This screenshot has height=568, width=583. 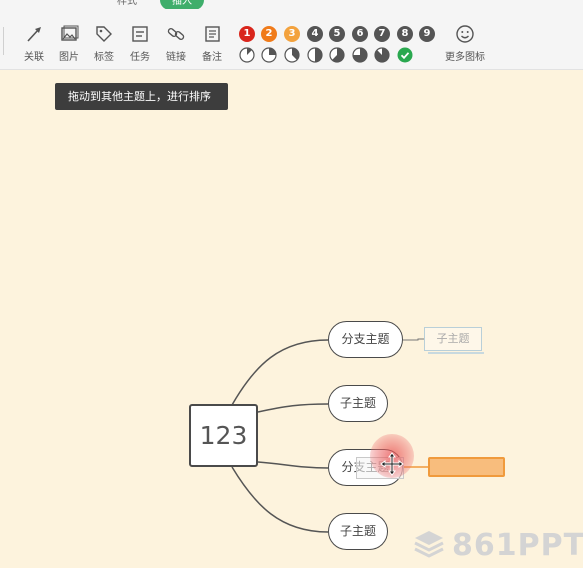 I want to click on move-cursor-icon, so click(x=392, y=464).